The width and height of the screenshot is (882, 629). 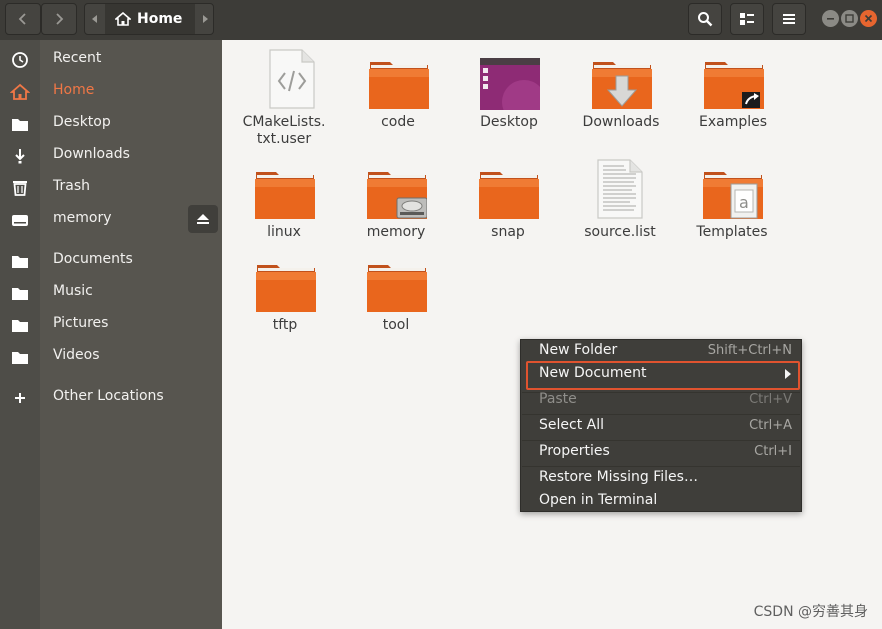 What do you see at coordinates (622, 85) in the screenshot?
I see `downloads-folder-icon` at bounding box center [622, 85].